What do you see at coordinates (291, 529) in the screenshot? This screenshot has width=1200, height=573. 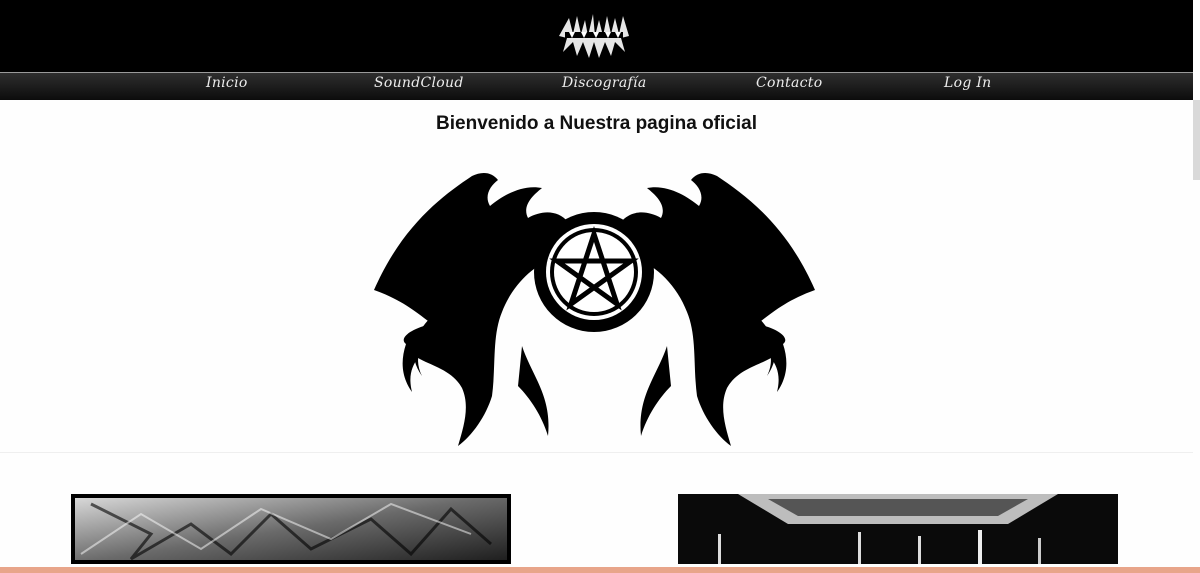 I see `band-photo-left` at bounding box center [291, 529].